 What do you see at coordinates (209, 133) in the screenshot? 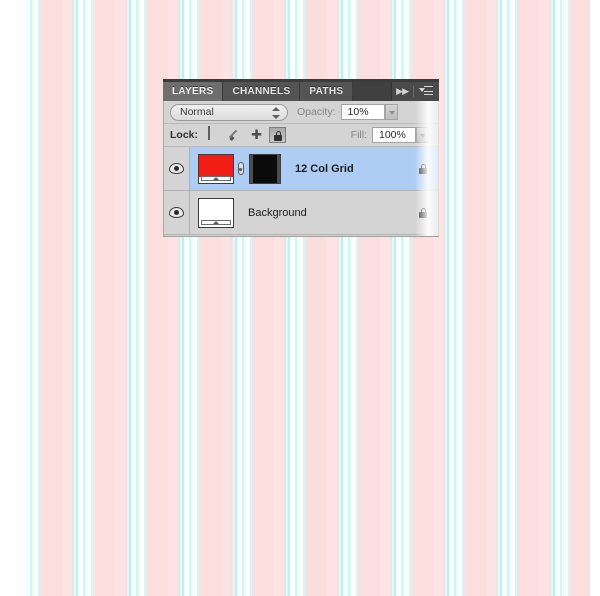
I see `checkerboard-icon` at bounding box center [209, 133].